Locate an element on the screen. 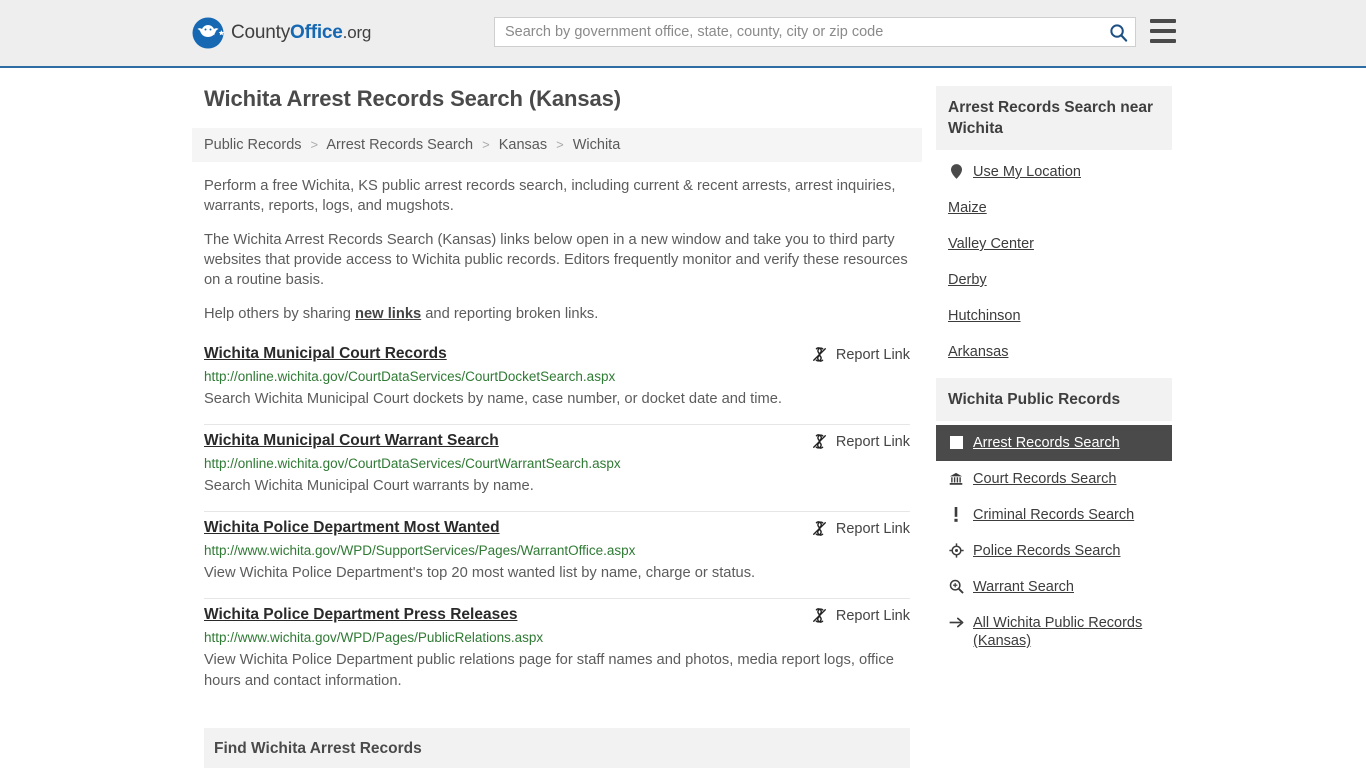  sidebar-item-label: Criminal Records Search is located at coordinates (1054, 515).